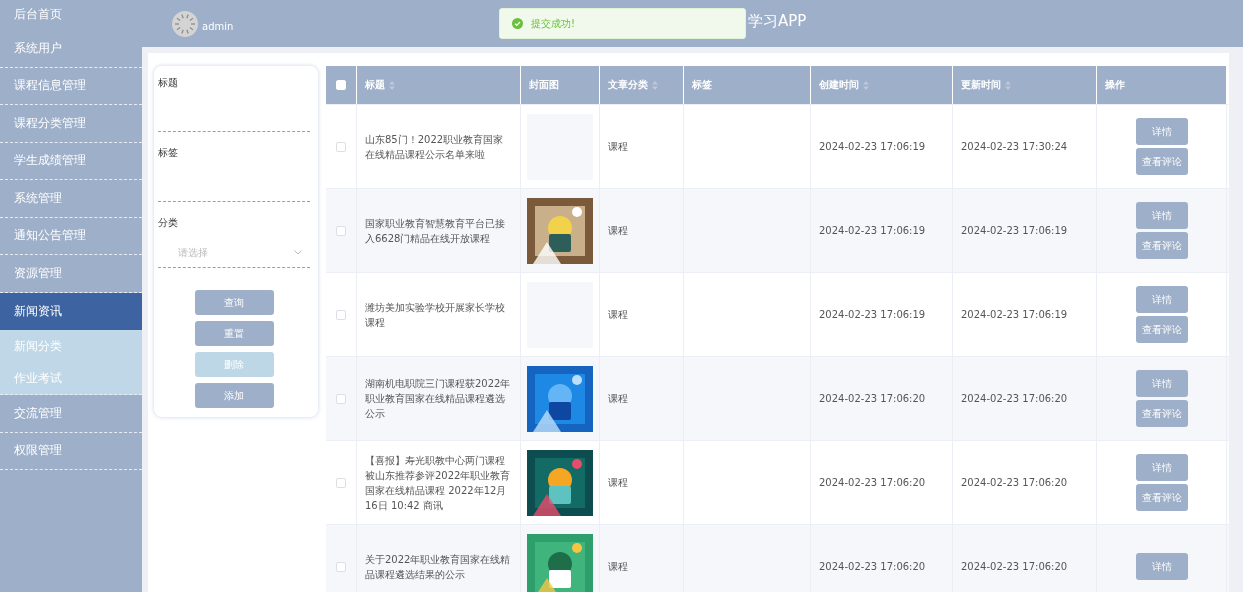 This screenshot has height=592, width=1243. What do you see at coordinates (298, 252) in the screenshot?
I see `chevron-down-icon` at bounding box center [298, 252].